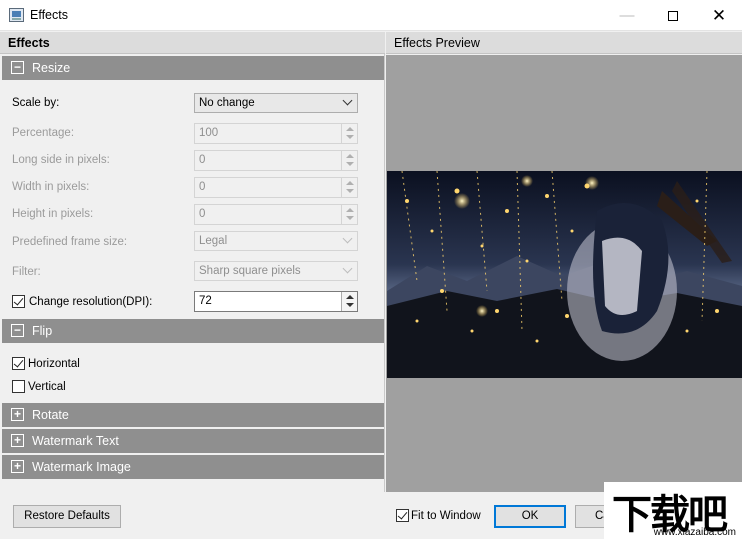 The image size is (742, 539). I want to click on window-title: Effects, so click(49, 15).